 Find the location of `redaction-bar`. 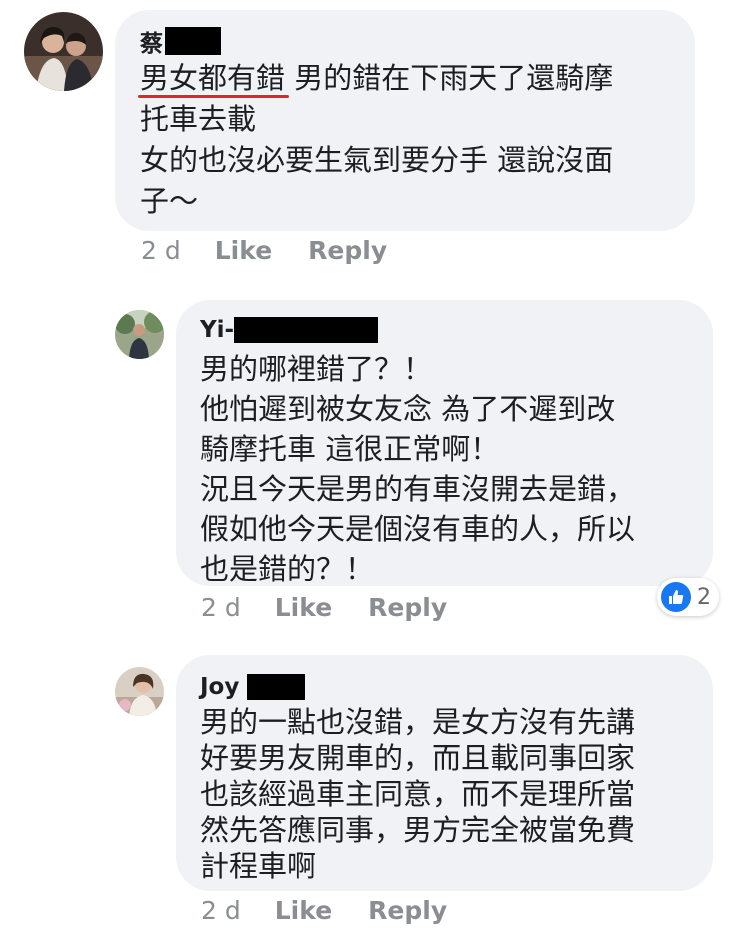

redaction-bar is located at coordinates (276, 687).